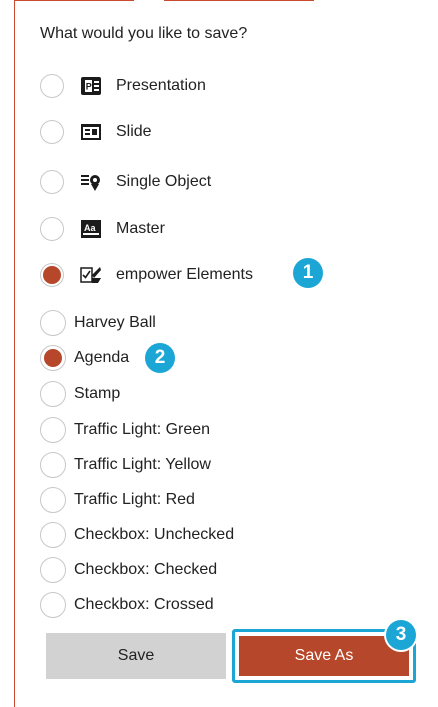  What do you see at coordinates (160, 358) in the screenshot?
I see `callout-badge-2: 2` at bounding box center [160, 358].